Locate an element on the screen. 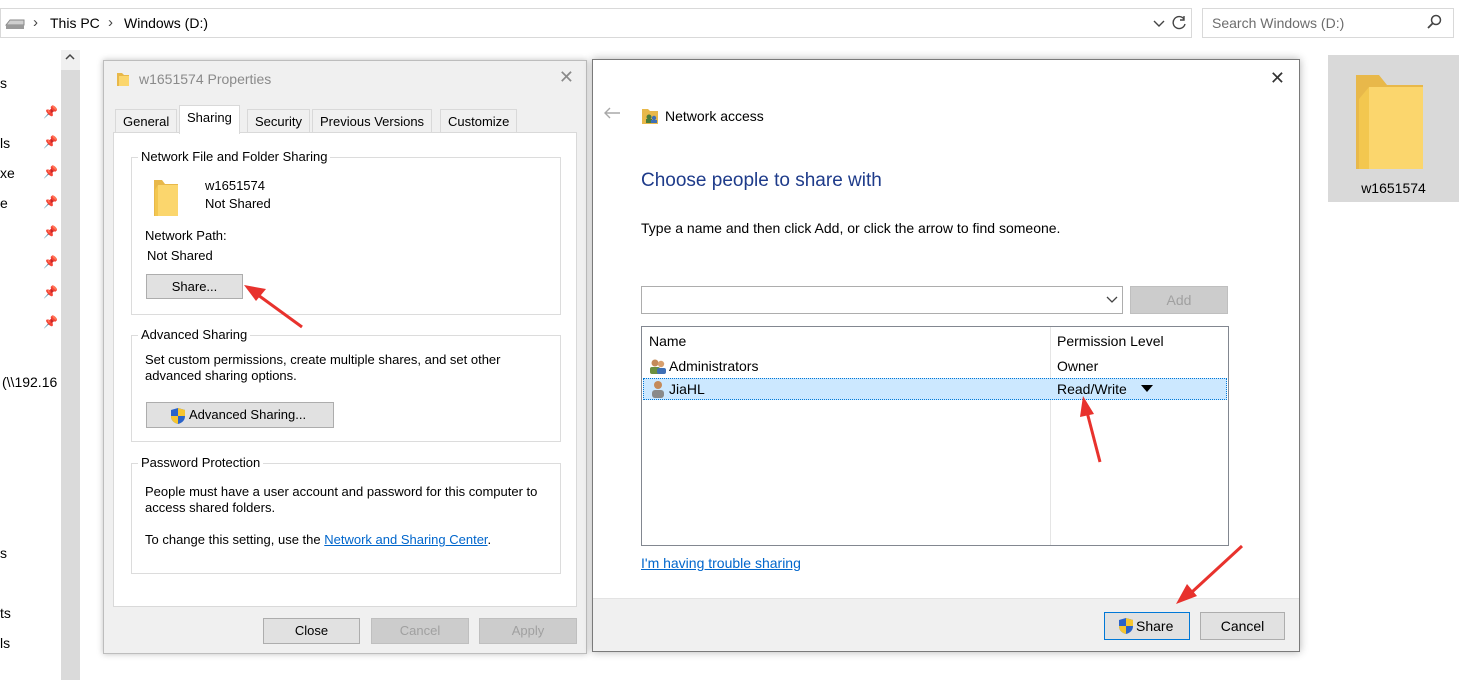 This screenshot has height=691, width=1467. share-confirm-label: Share is located at coordinates (1155, 626).